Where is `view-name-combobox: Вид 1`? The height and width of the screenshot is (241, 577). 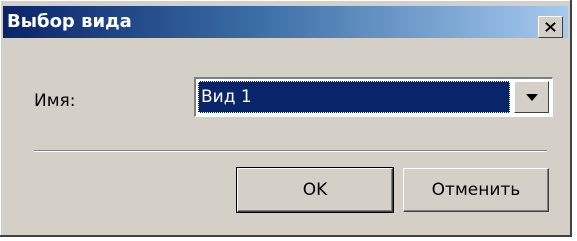
view-name-combobox: Вид 1 is located at coordinates (373, 97).